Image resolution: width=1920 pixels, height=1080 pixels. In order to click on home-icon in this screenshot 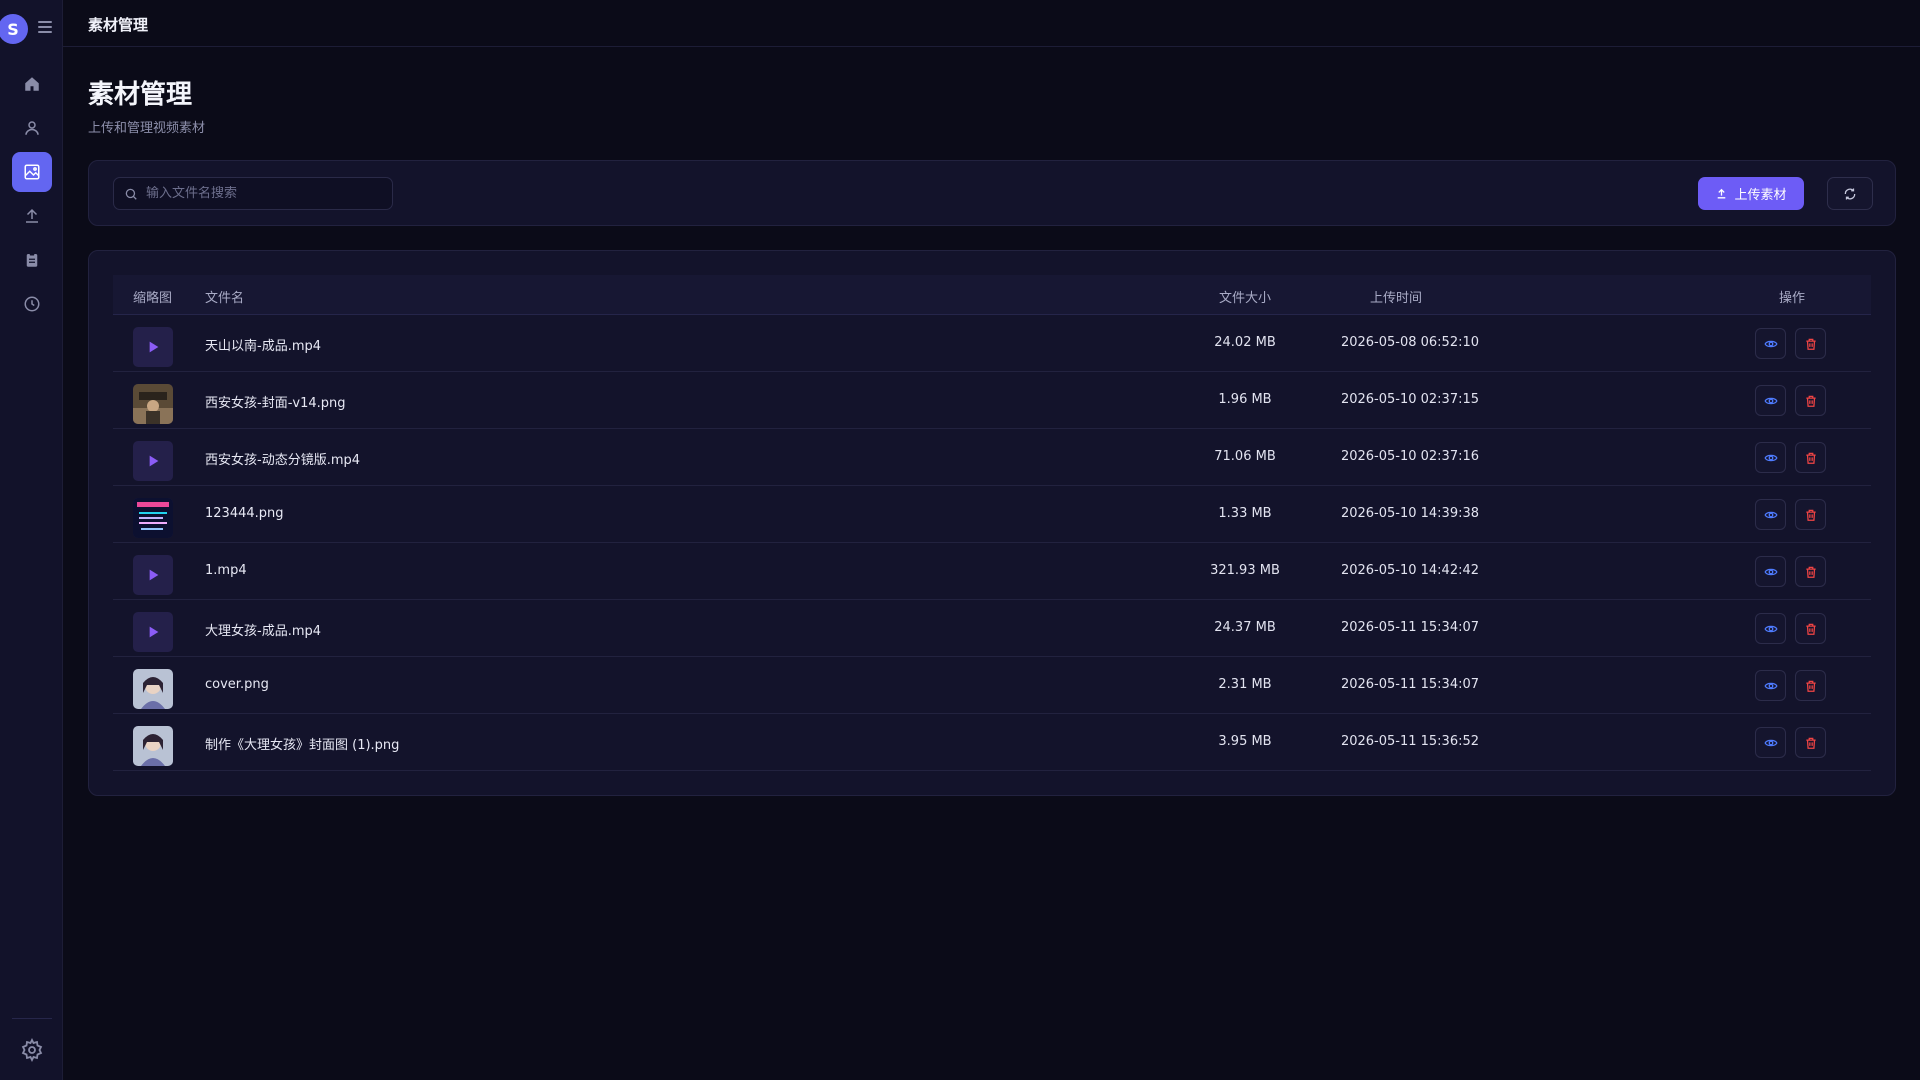, I will do `click(32, 84)`.